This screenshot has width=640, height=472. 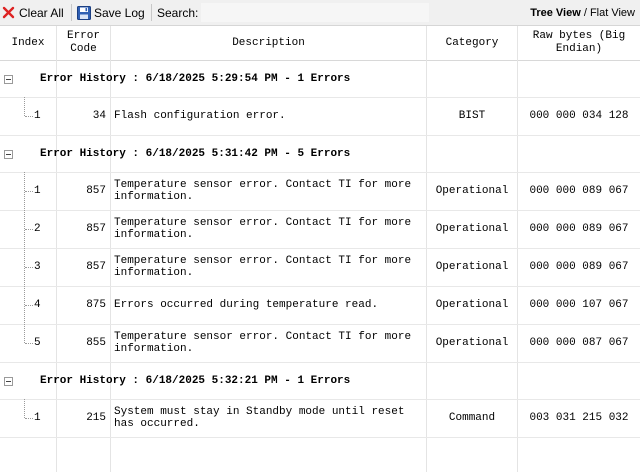 I want to click on flat-view-toggle: Flat View, so click(x=612, y=13).